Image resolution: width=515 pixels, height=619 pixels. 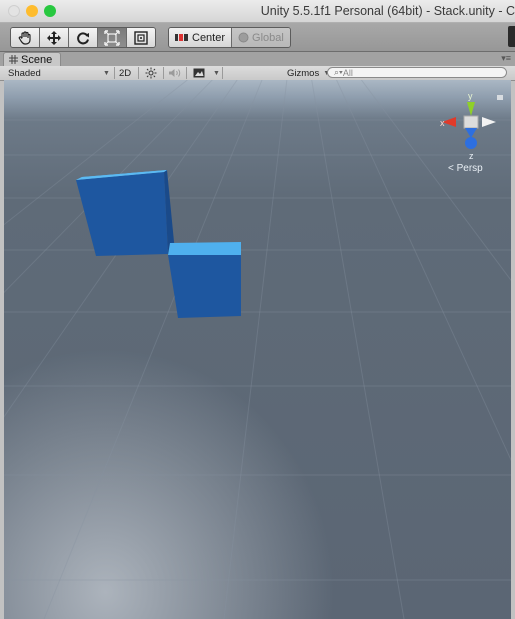 What do you see at coordinates (257, 59) in the screenshot?
I see `scene-tab-strip: Scene ▾≡` at bounding box center [257, 59].